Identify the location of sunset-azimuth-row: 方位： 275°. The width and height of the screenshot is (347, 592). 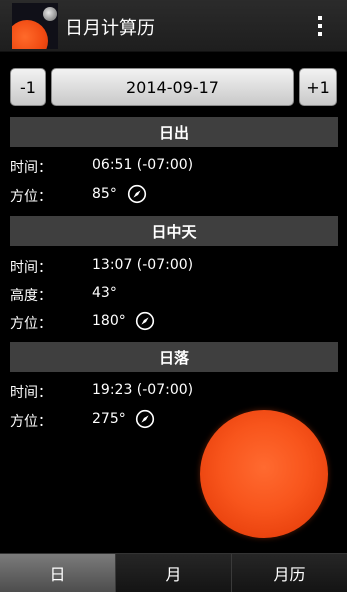
(100, 421).